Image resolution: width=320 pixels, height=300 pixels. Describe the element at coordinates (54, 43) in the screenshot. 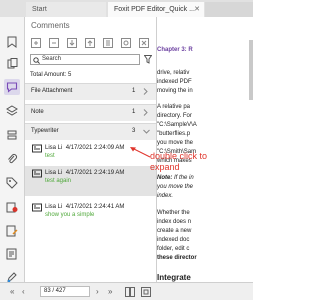

I see `collapse-all-icon` at that location.